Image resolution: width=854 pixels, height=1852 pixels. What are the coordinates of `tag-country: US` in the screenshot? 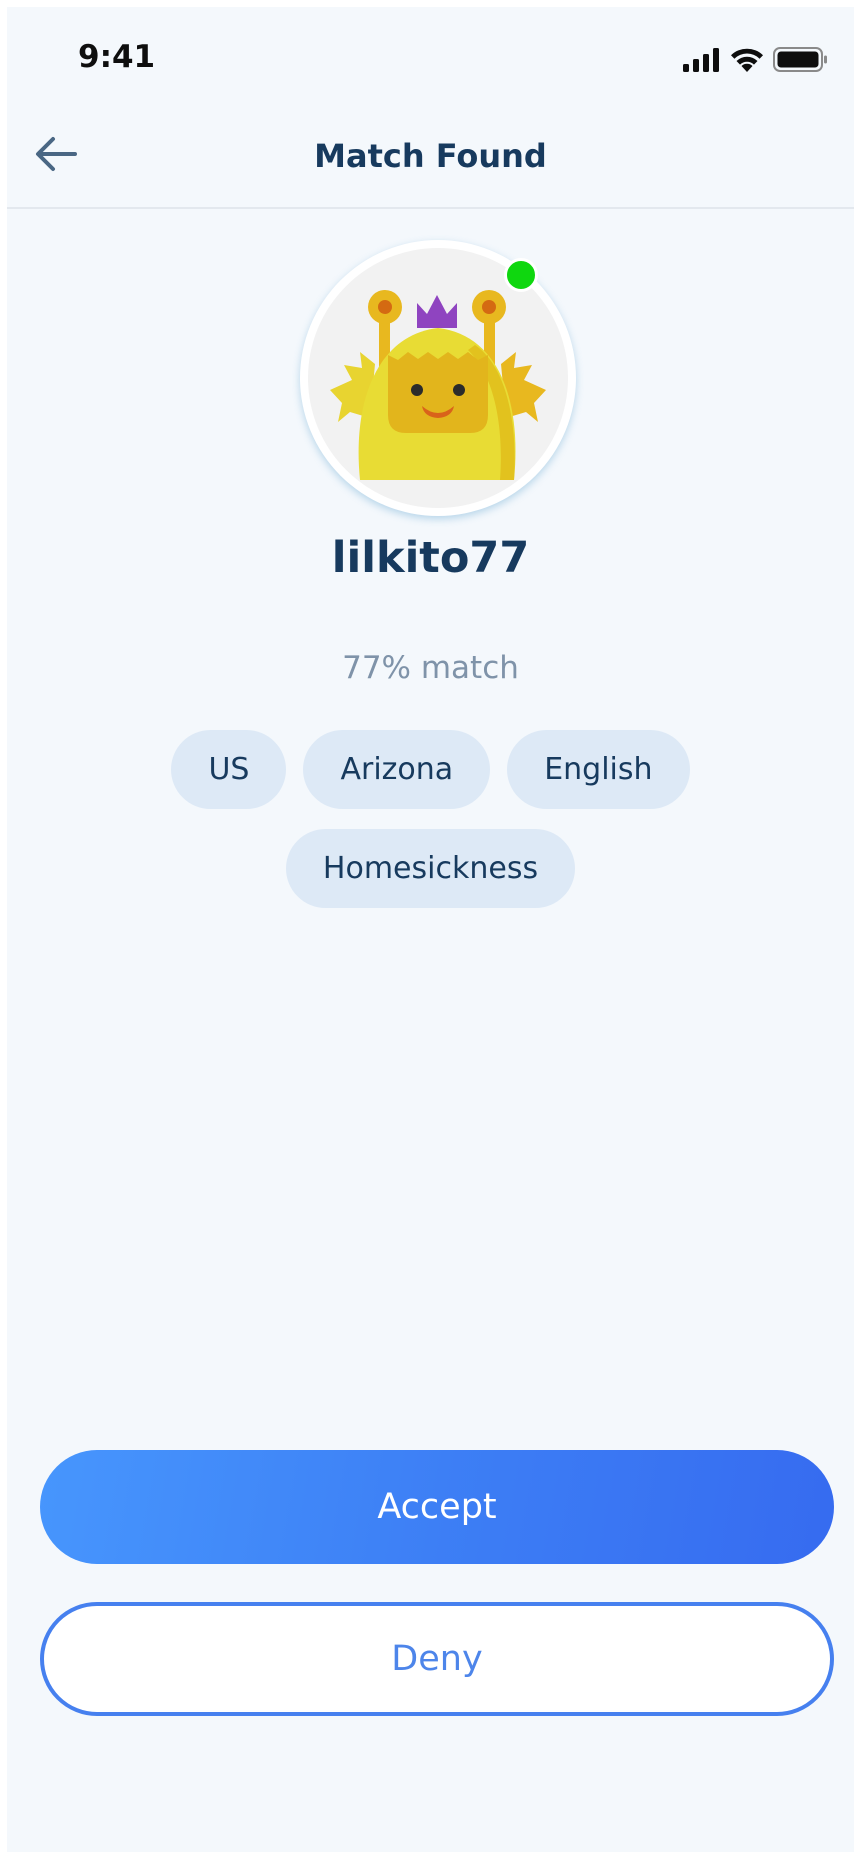 It's located at (229, 769).